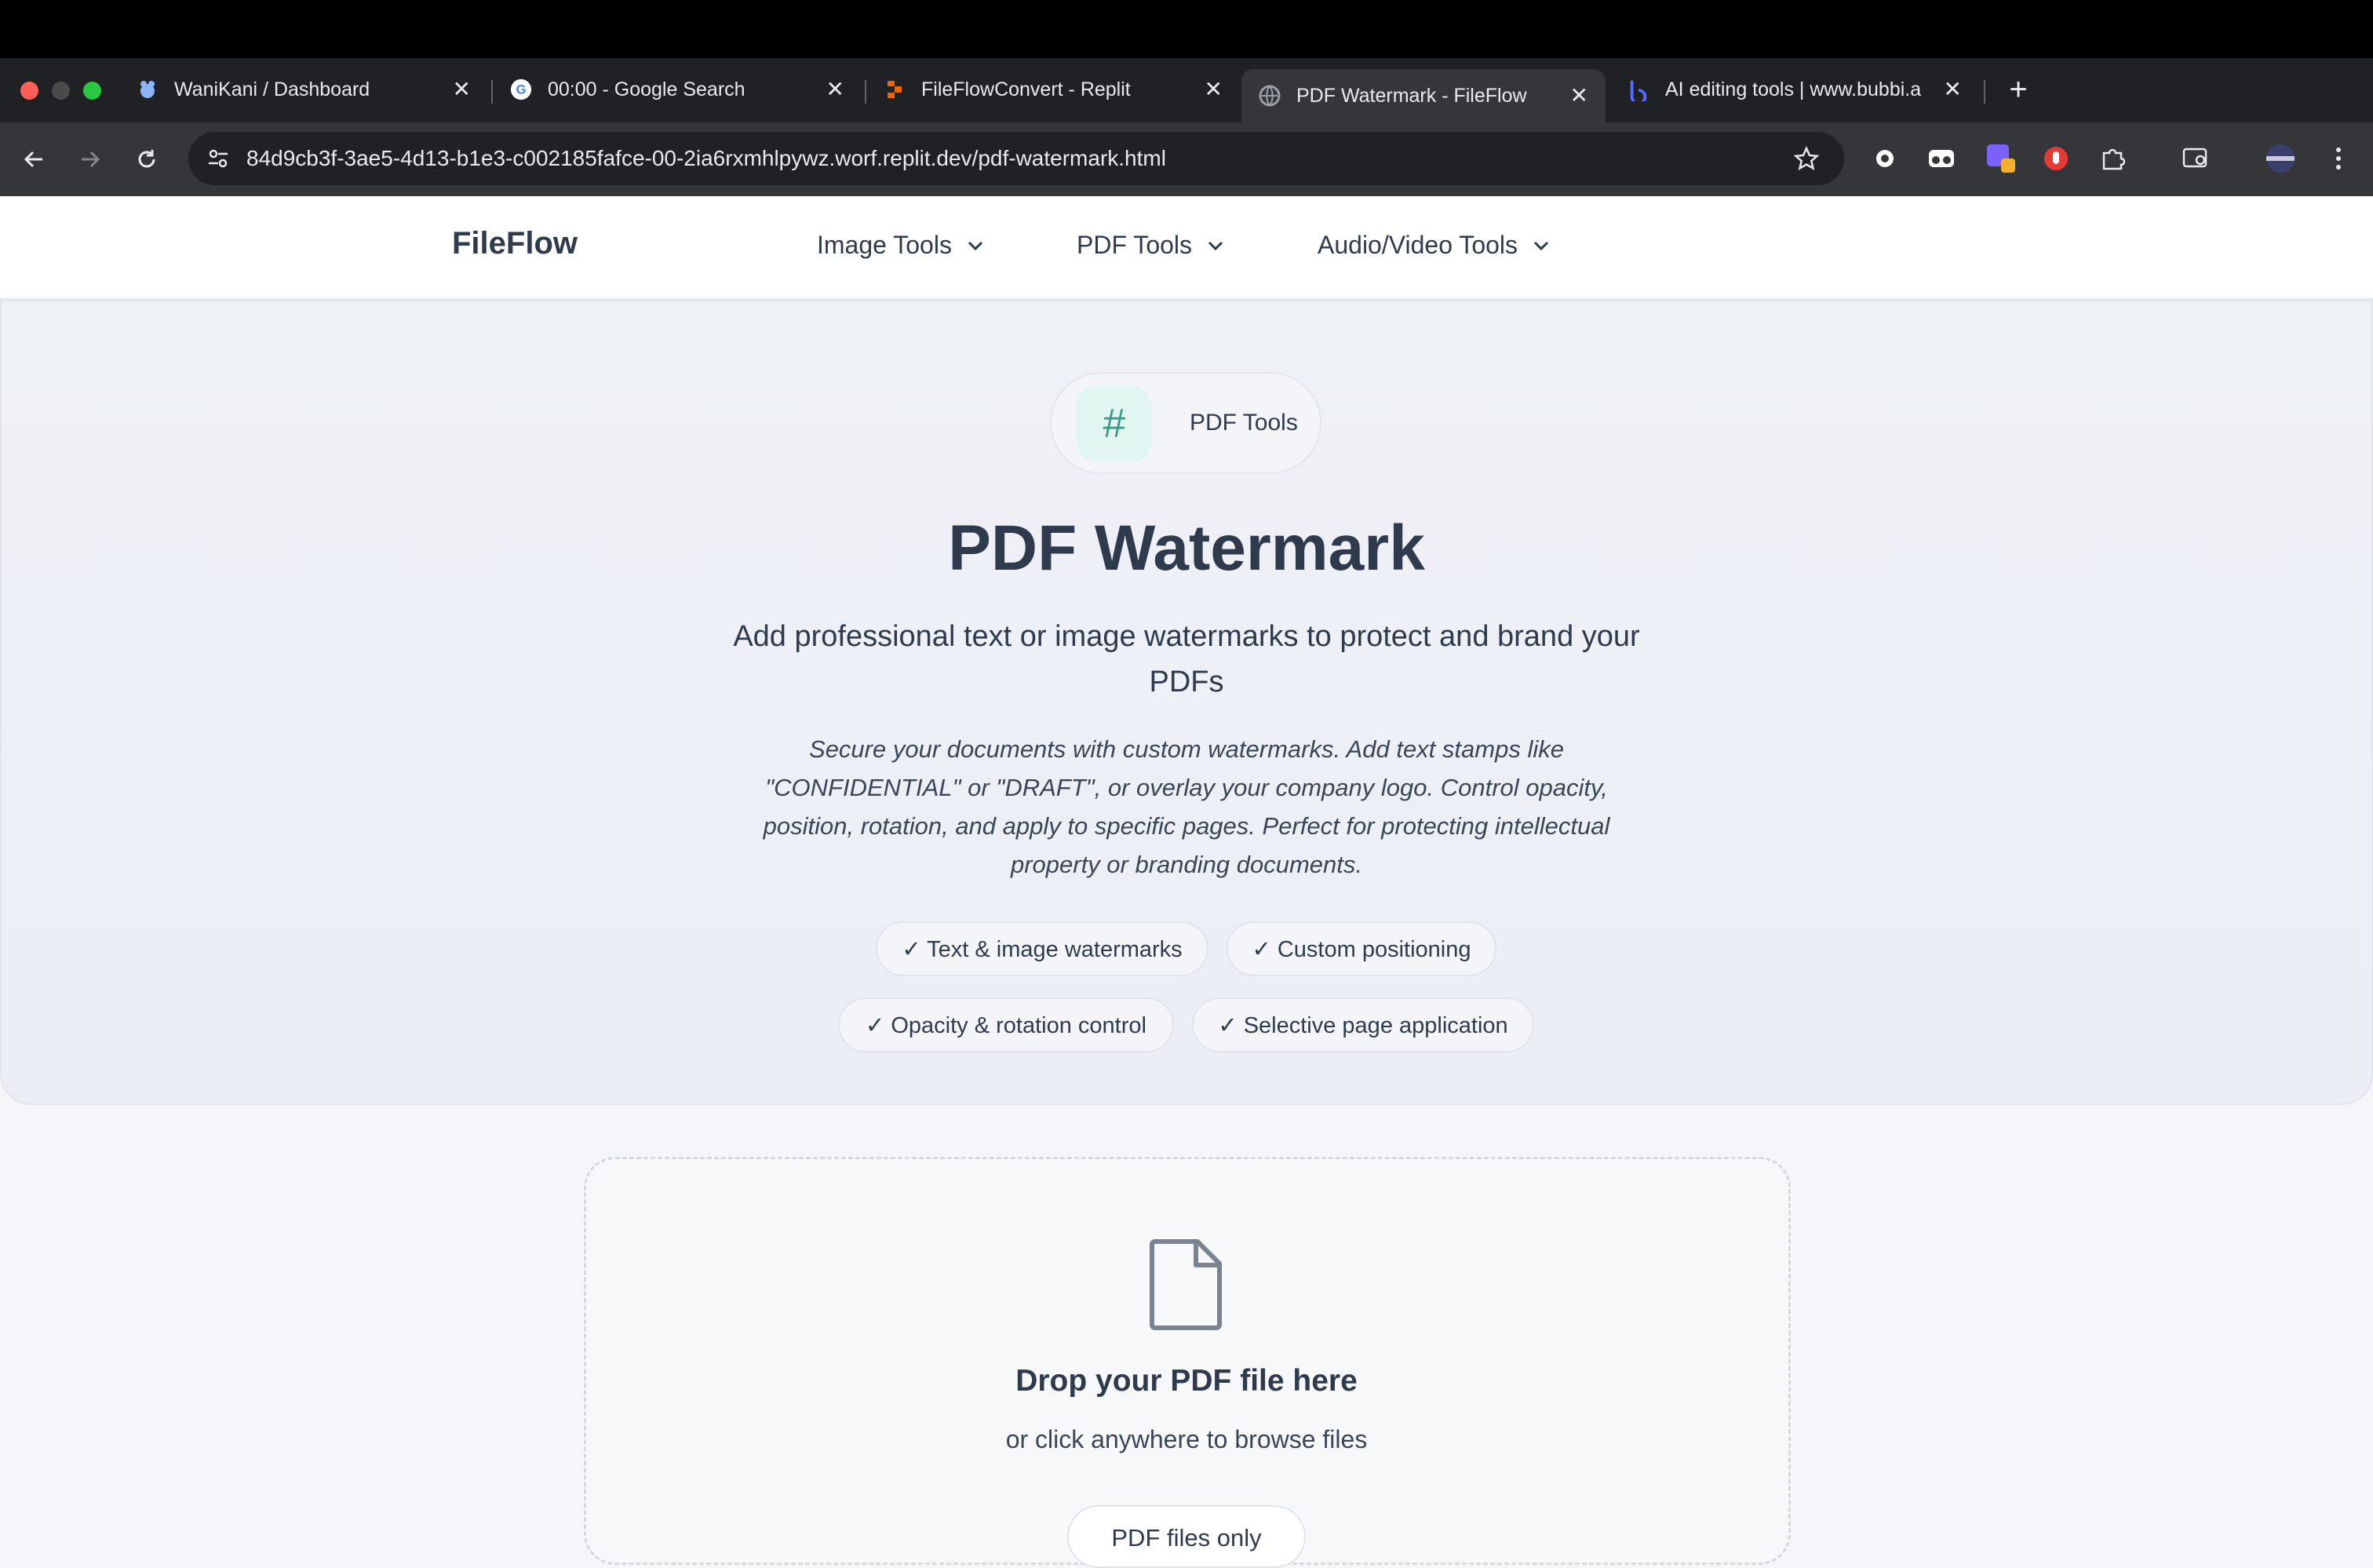  I want to click on google-icon: G, so click(521, 89).